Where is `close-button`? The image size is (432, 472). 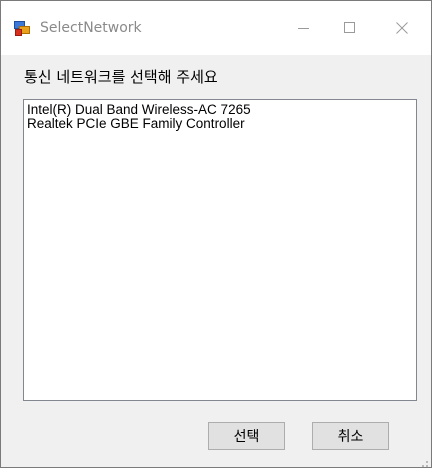 close-button is located at coordinates (402, 28).